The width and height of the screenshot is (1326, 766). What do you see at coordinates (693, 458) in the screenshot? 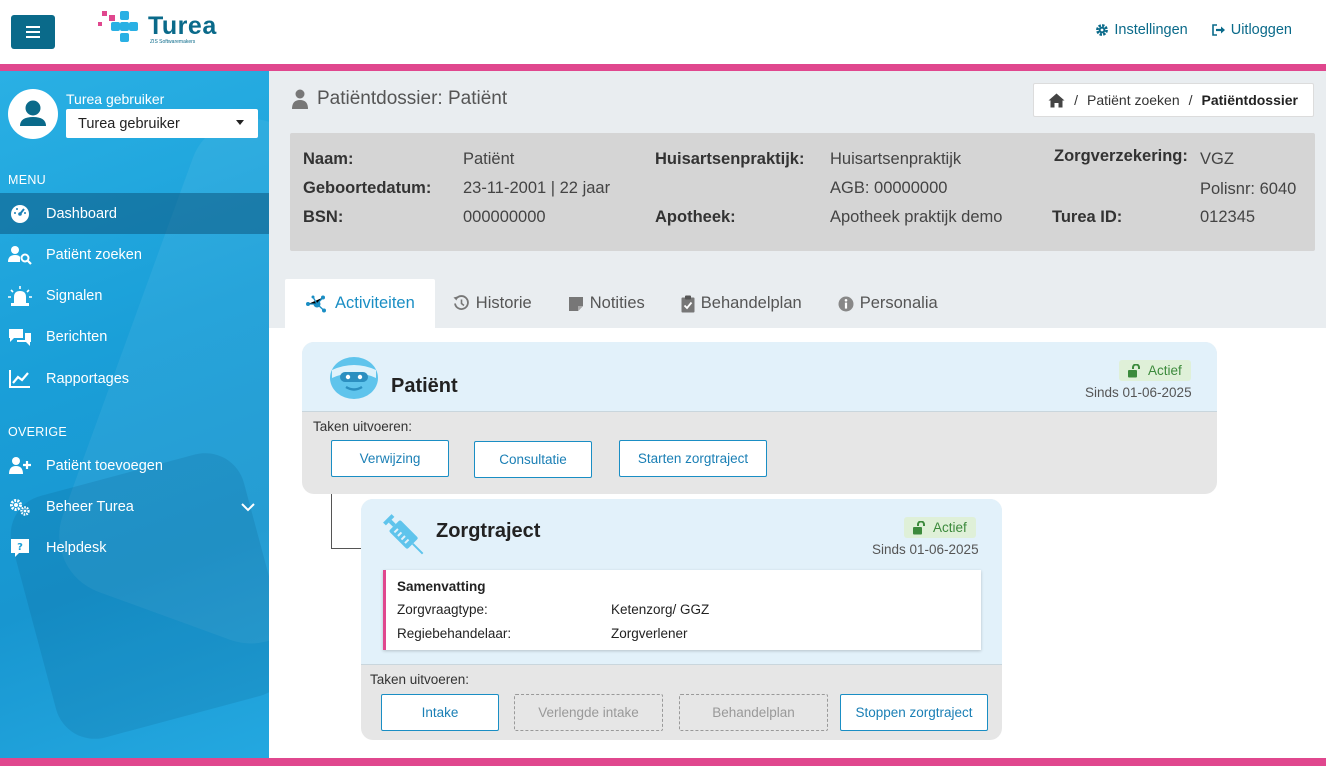
I see `start-zorgtraject-button: Starten zorgtraject` at bounding box center [693, 458].